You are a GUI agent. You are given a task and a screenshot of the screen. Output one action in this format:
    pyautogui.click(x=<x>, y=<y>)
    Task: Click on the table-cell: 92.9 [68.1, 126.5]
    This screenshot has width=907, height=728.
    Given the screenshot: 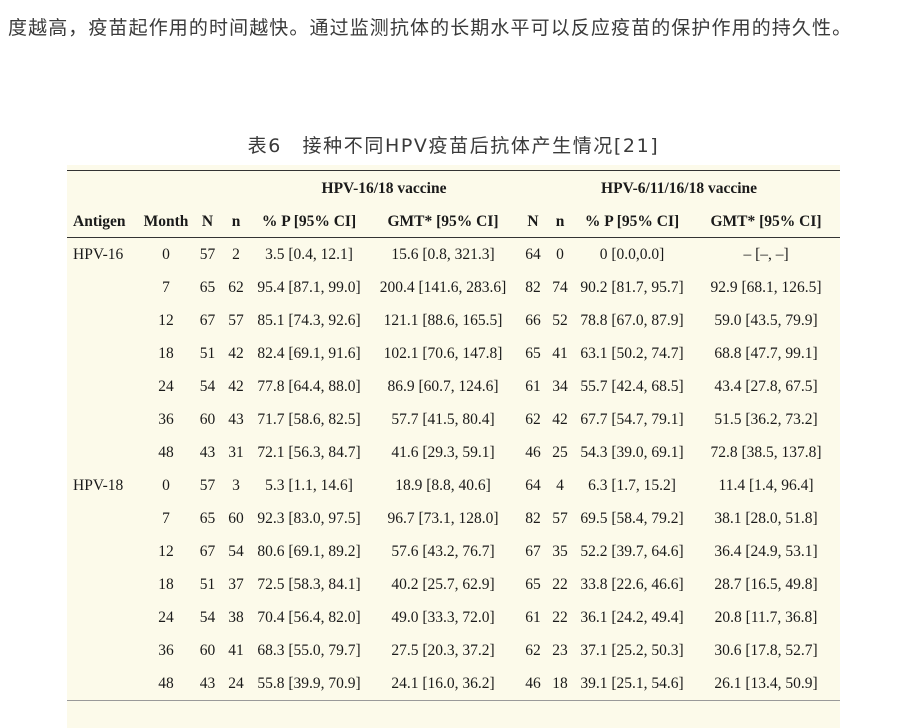 What is the action you would take?
    pyautogui.click(x=766, y=287)
    